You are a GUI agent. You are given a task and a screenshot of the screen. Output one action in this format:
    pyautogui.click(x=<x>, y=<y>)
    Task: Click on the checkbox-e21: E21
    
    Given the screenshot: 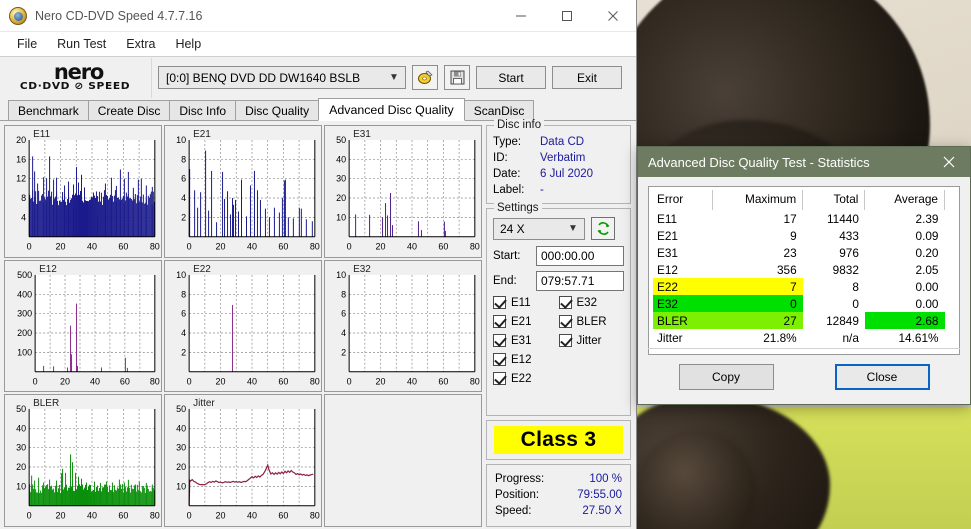 What is the action you would take?
    pyautogui.click(x=526, y=321)
    